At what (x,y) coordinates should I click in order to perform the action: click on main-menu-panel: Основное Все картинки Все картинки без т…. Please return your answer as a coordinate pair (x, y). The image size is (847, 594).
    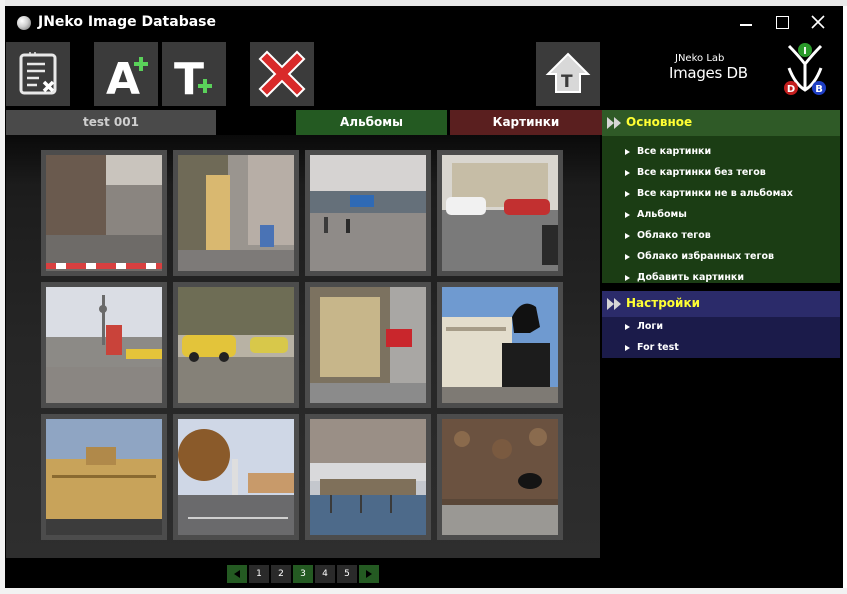
    Looking at the image, I should click on (721, 196).